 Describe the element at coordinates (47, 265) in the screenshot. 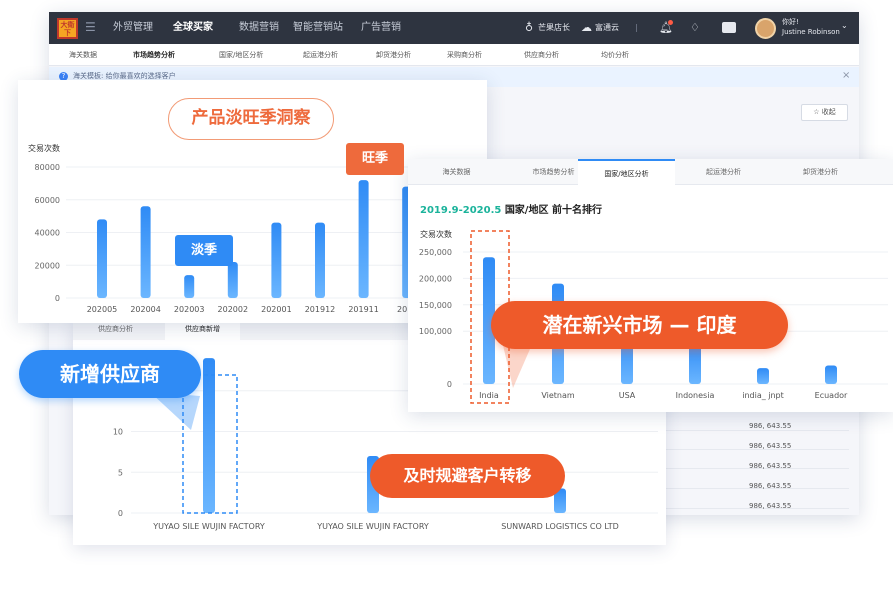

I see `y-tick-label: 20000` at that location.